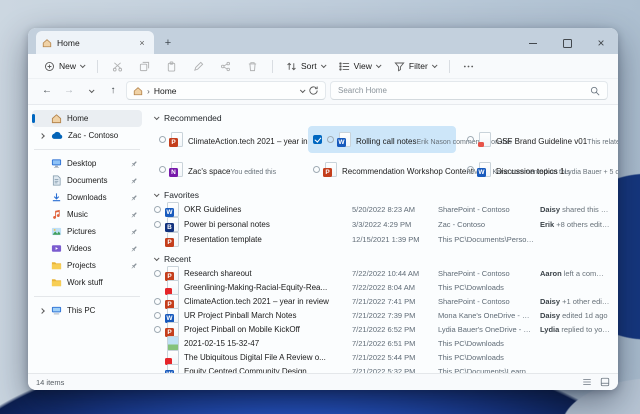  Describe the element at coordinates (586, 301) in the screenshot. I see `activity-action: +1 other edited 2h ago` at that location.